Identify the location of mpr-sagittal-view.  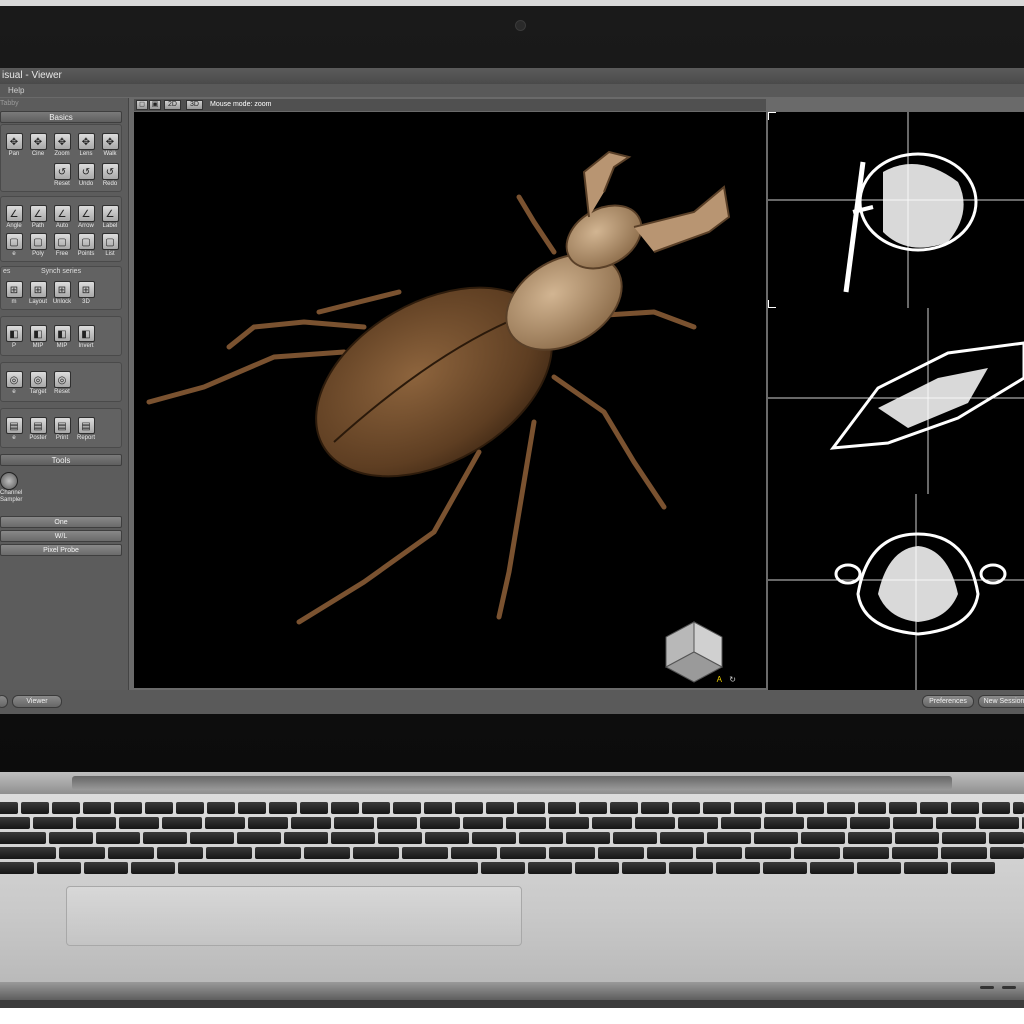
(896, 401).